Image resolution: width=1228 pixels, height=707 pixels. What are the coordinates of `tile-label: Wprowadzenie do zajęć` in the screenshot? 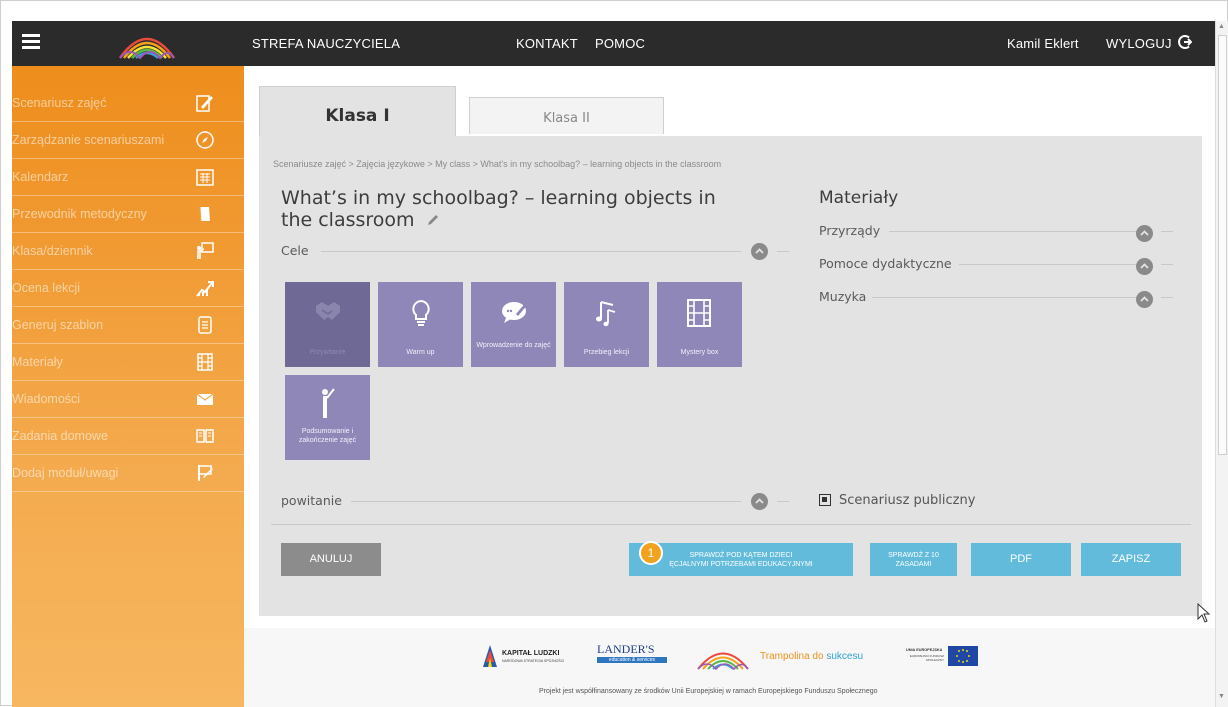 It's located at (513, 345).